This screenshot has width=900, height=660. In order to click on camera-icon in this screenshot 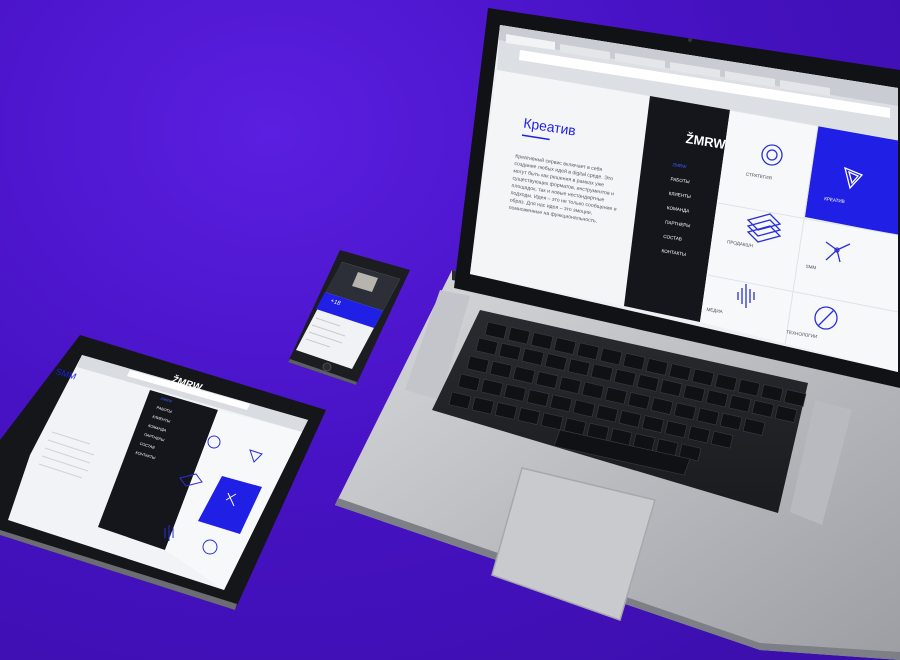, I will do `click(690, 40)`.